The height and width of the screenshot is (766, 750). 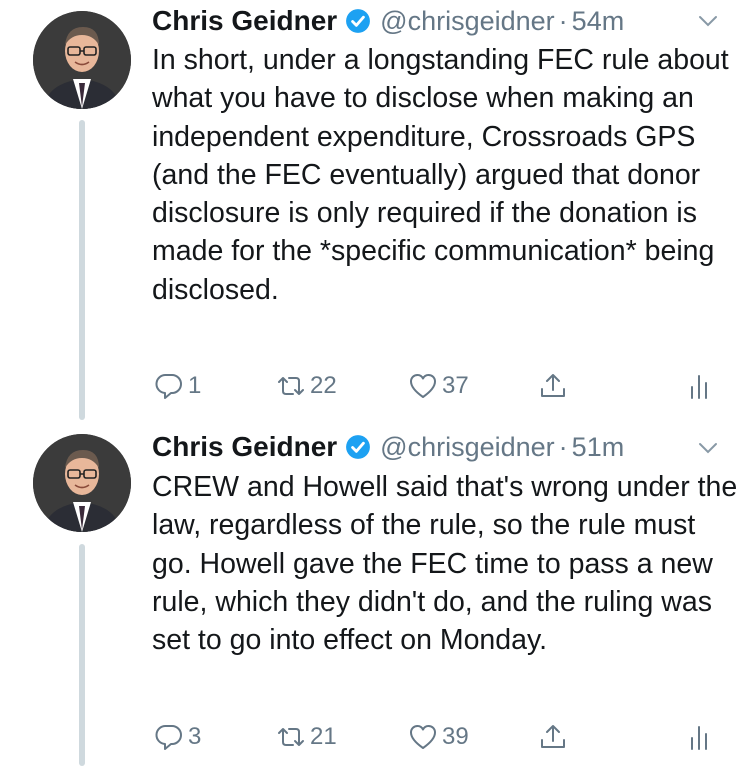 I want to click on tweet-actions: 1 22 37, so click(x=437, y=386).